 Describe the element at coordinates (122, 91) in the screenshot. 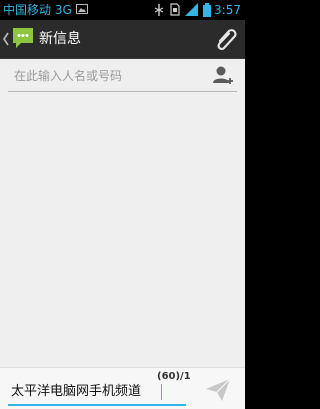

I see `recipient-underline` at that location.